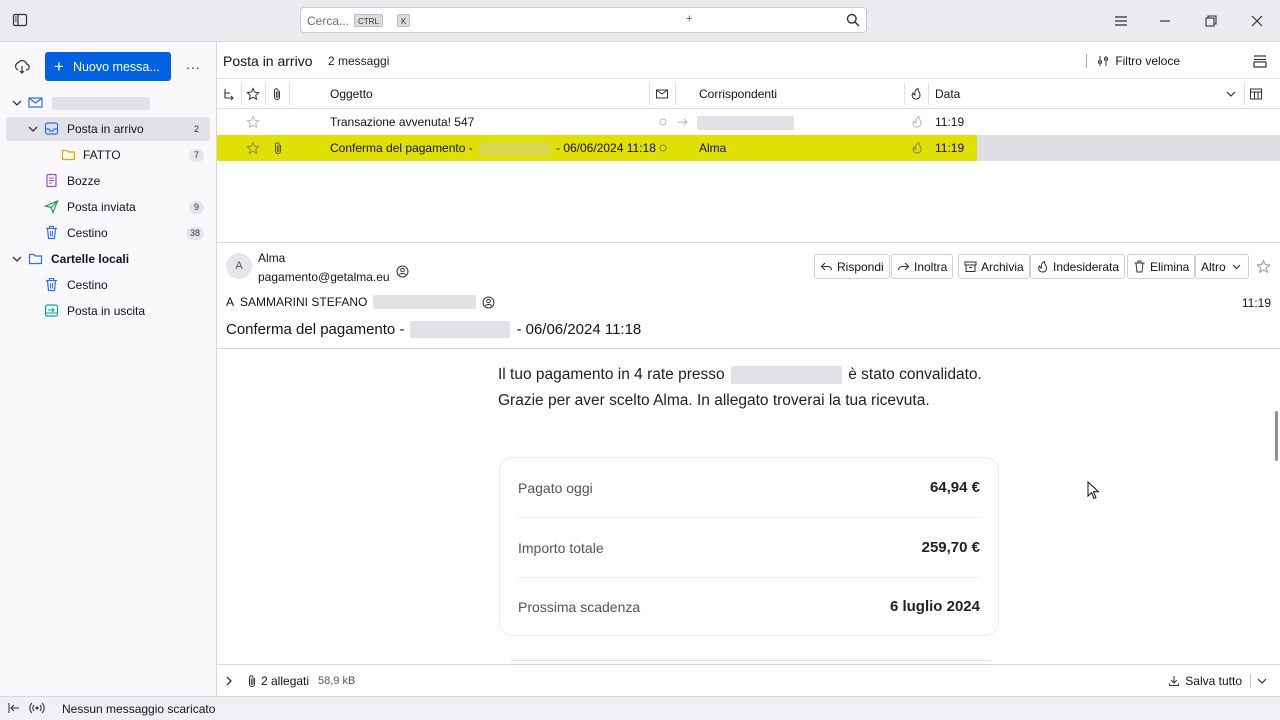 The width and height of the screenshot is (1280, 720). Describe the element at coordinates (860, 266) in the screenshot. I see `reply-label: Rispondi` at that location.